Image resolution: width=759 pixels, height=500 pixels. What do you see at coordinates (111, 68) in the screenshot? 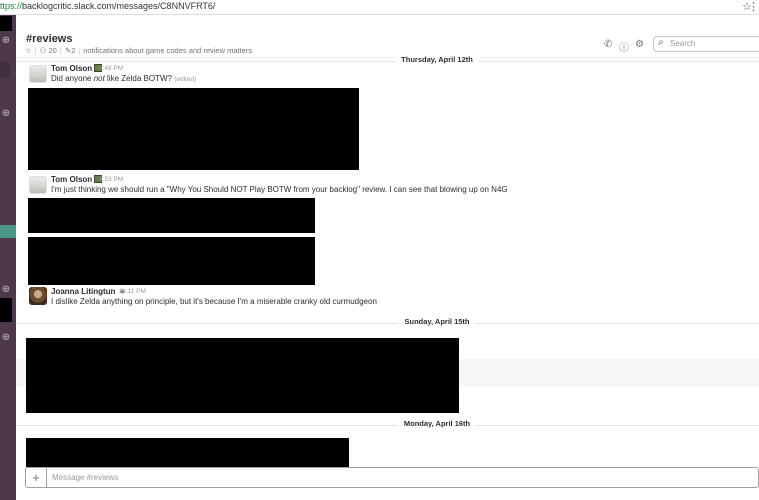
I see `message-timestamp: 4:48 PM` at bounding box center [111, 68].